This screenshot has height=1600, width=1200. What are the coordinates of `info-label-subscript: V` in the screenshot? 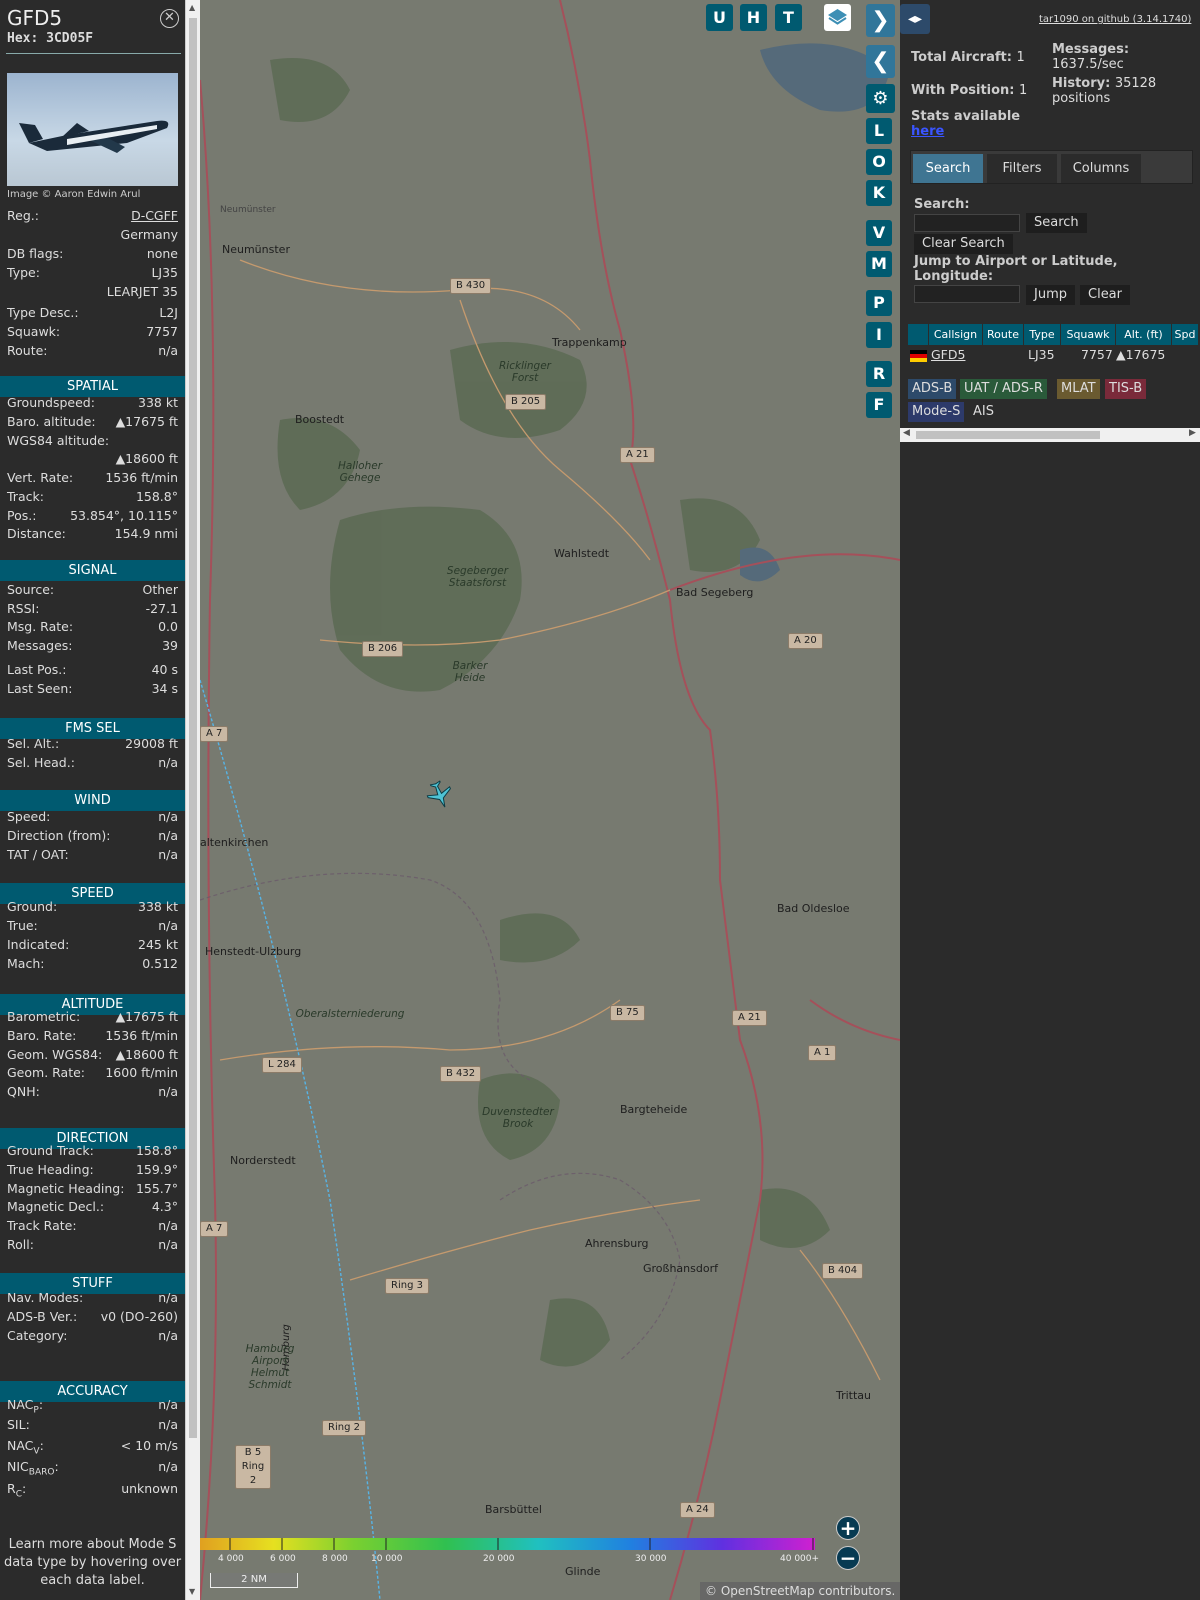 It's located at (36, 1451).